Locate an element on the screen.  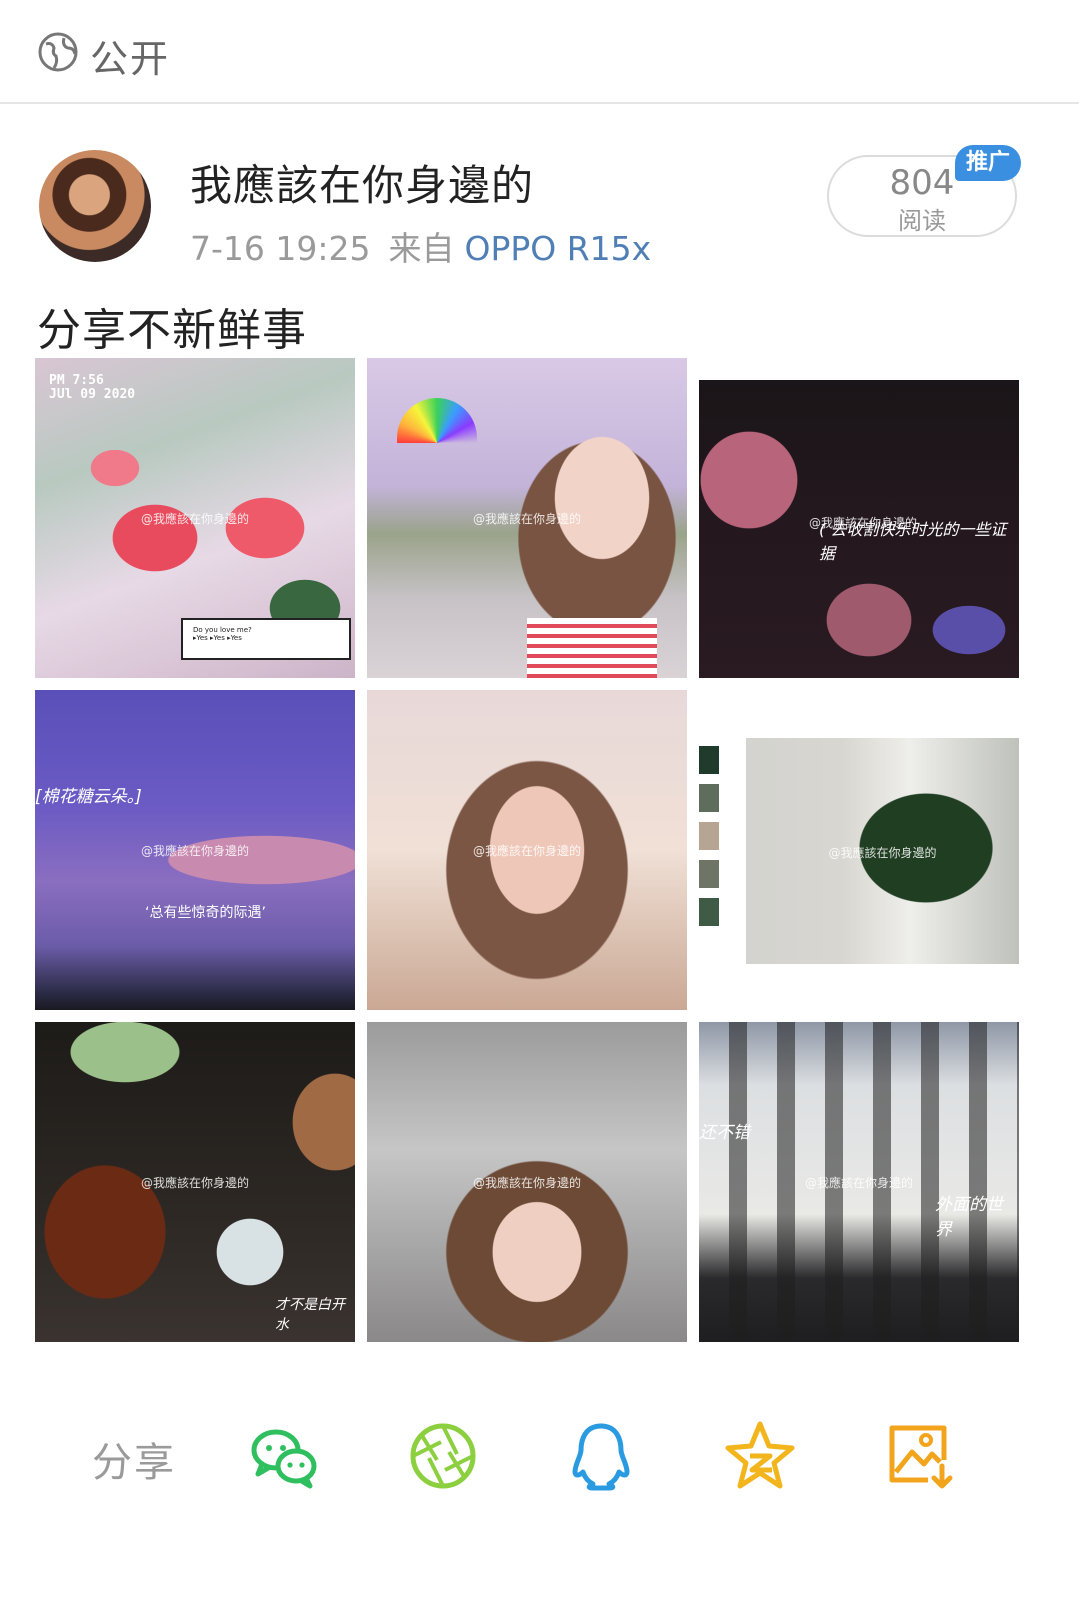
post-image-6: @我應該在你身邊的 is located at coordinates (859, 850).